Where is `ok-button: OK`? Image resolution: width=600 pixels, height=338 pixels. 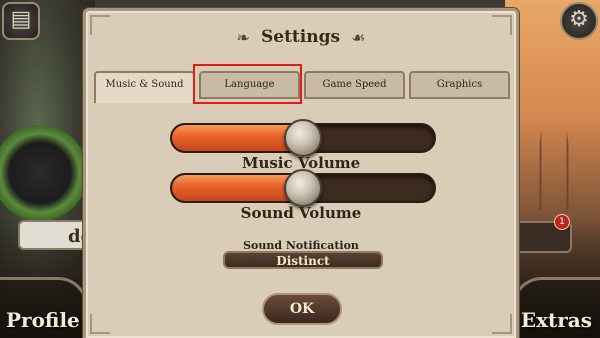 ok-button: OK is located at coordinates (302, 309).